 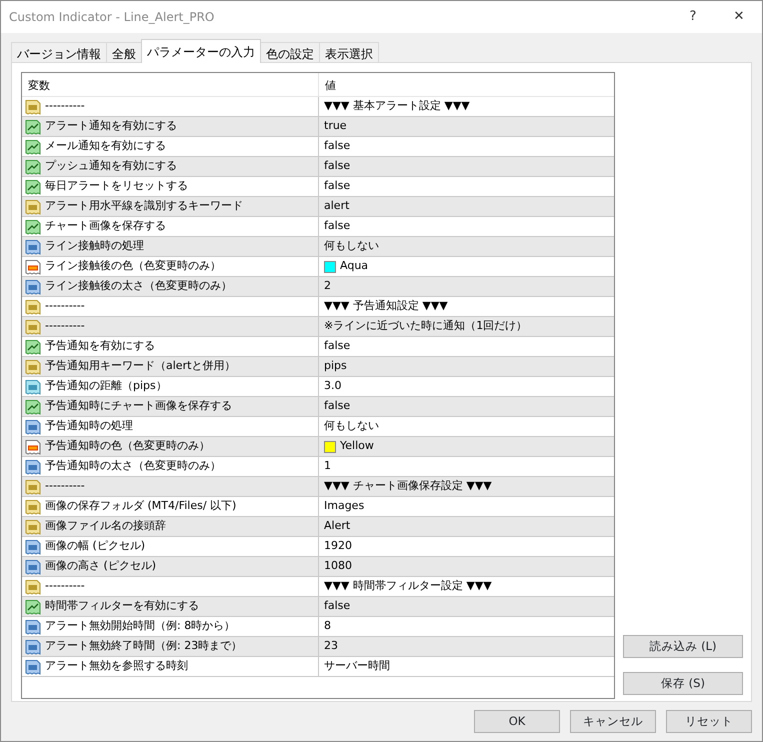 I want to click on parameter-value: Aqua, so click(x=354, y=266).